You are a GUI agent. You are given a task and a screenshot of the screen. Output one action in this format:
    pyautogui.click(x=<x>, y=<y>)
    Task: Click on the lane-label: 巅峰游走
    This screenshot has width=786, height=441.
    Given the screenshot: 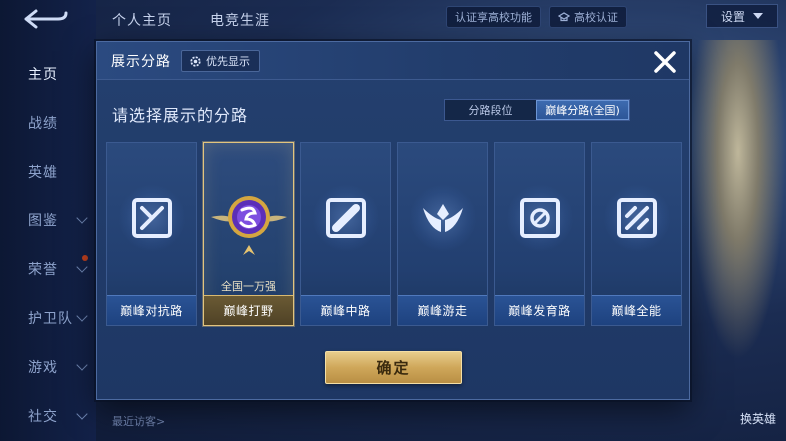 What is the action you would take?
    pyautogui.click(x=442, y=310)
    